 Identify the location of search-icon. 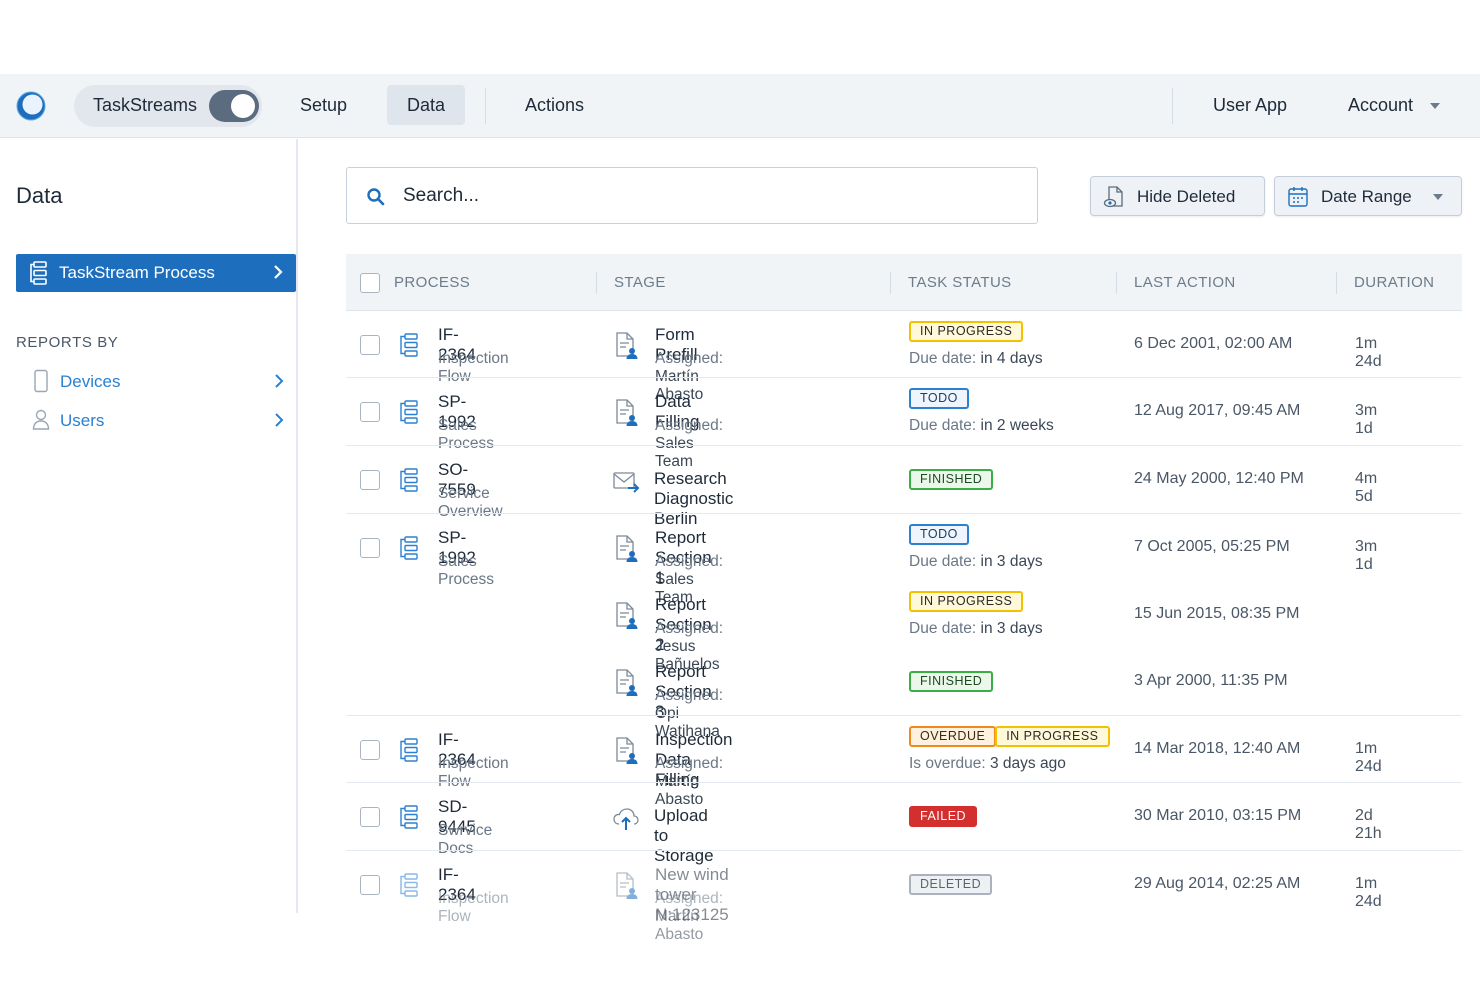
(376, 197).